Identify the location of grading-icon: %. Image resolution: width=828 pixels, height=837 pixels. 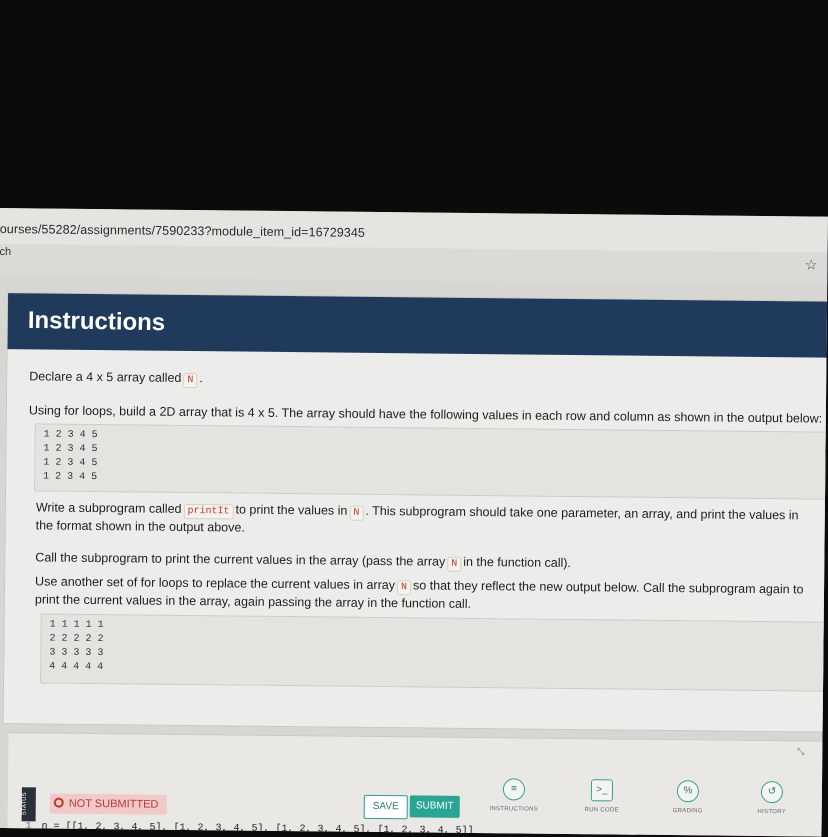
(688, 791).